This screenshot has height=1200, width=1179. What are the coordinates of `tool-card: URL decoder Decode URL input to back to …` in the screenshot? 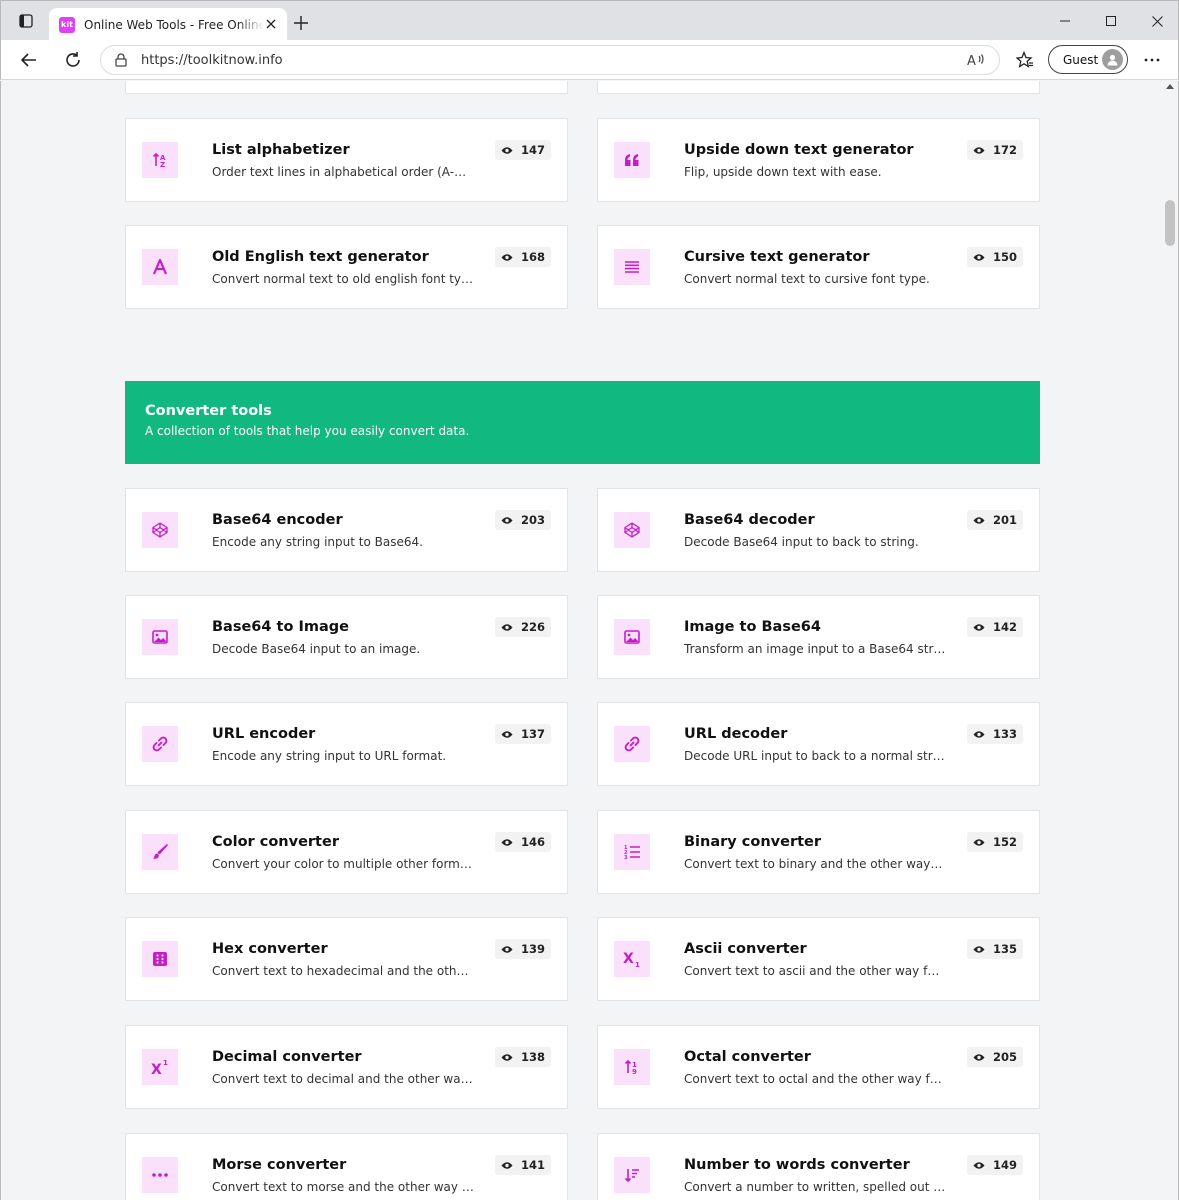 It's located at (818, 744).